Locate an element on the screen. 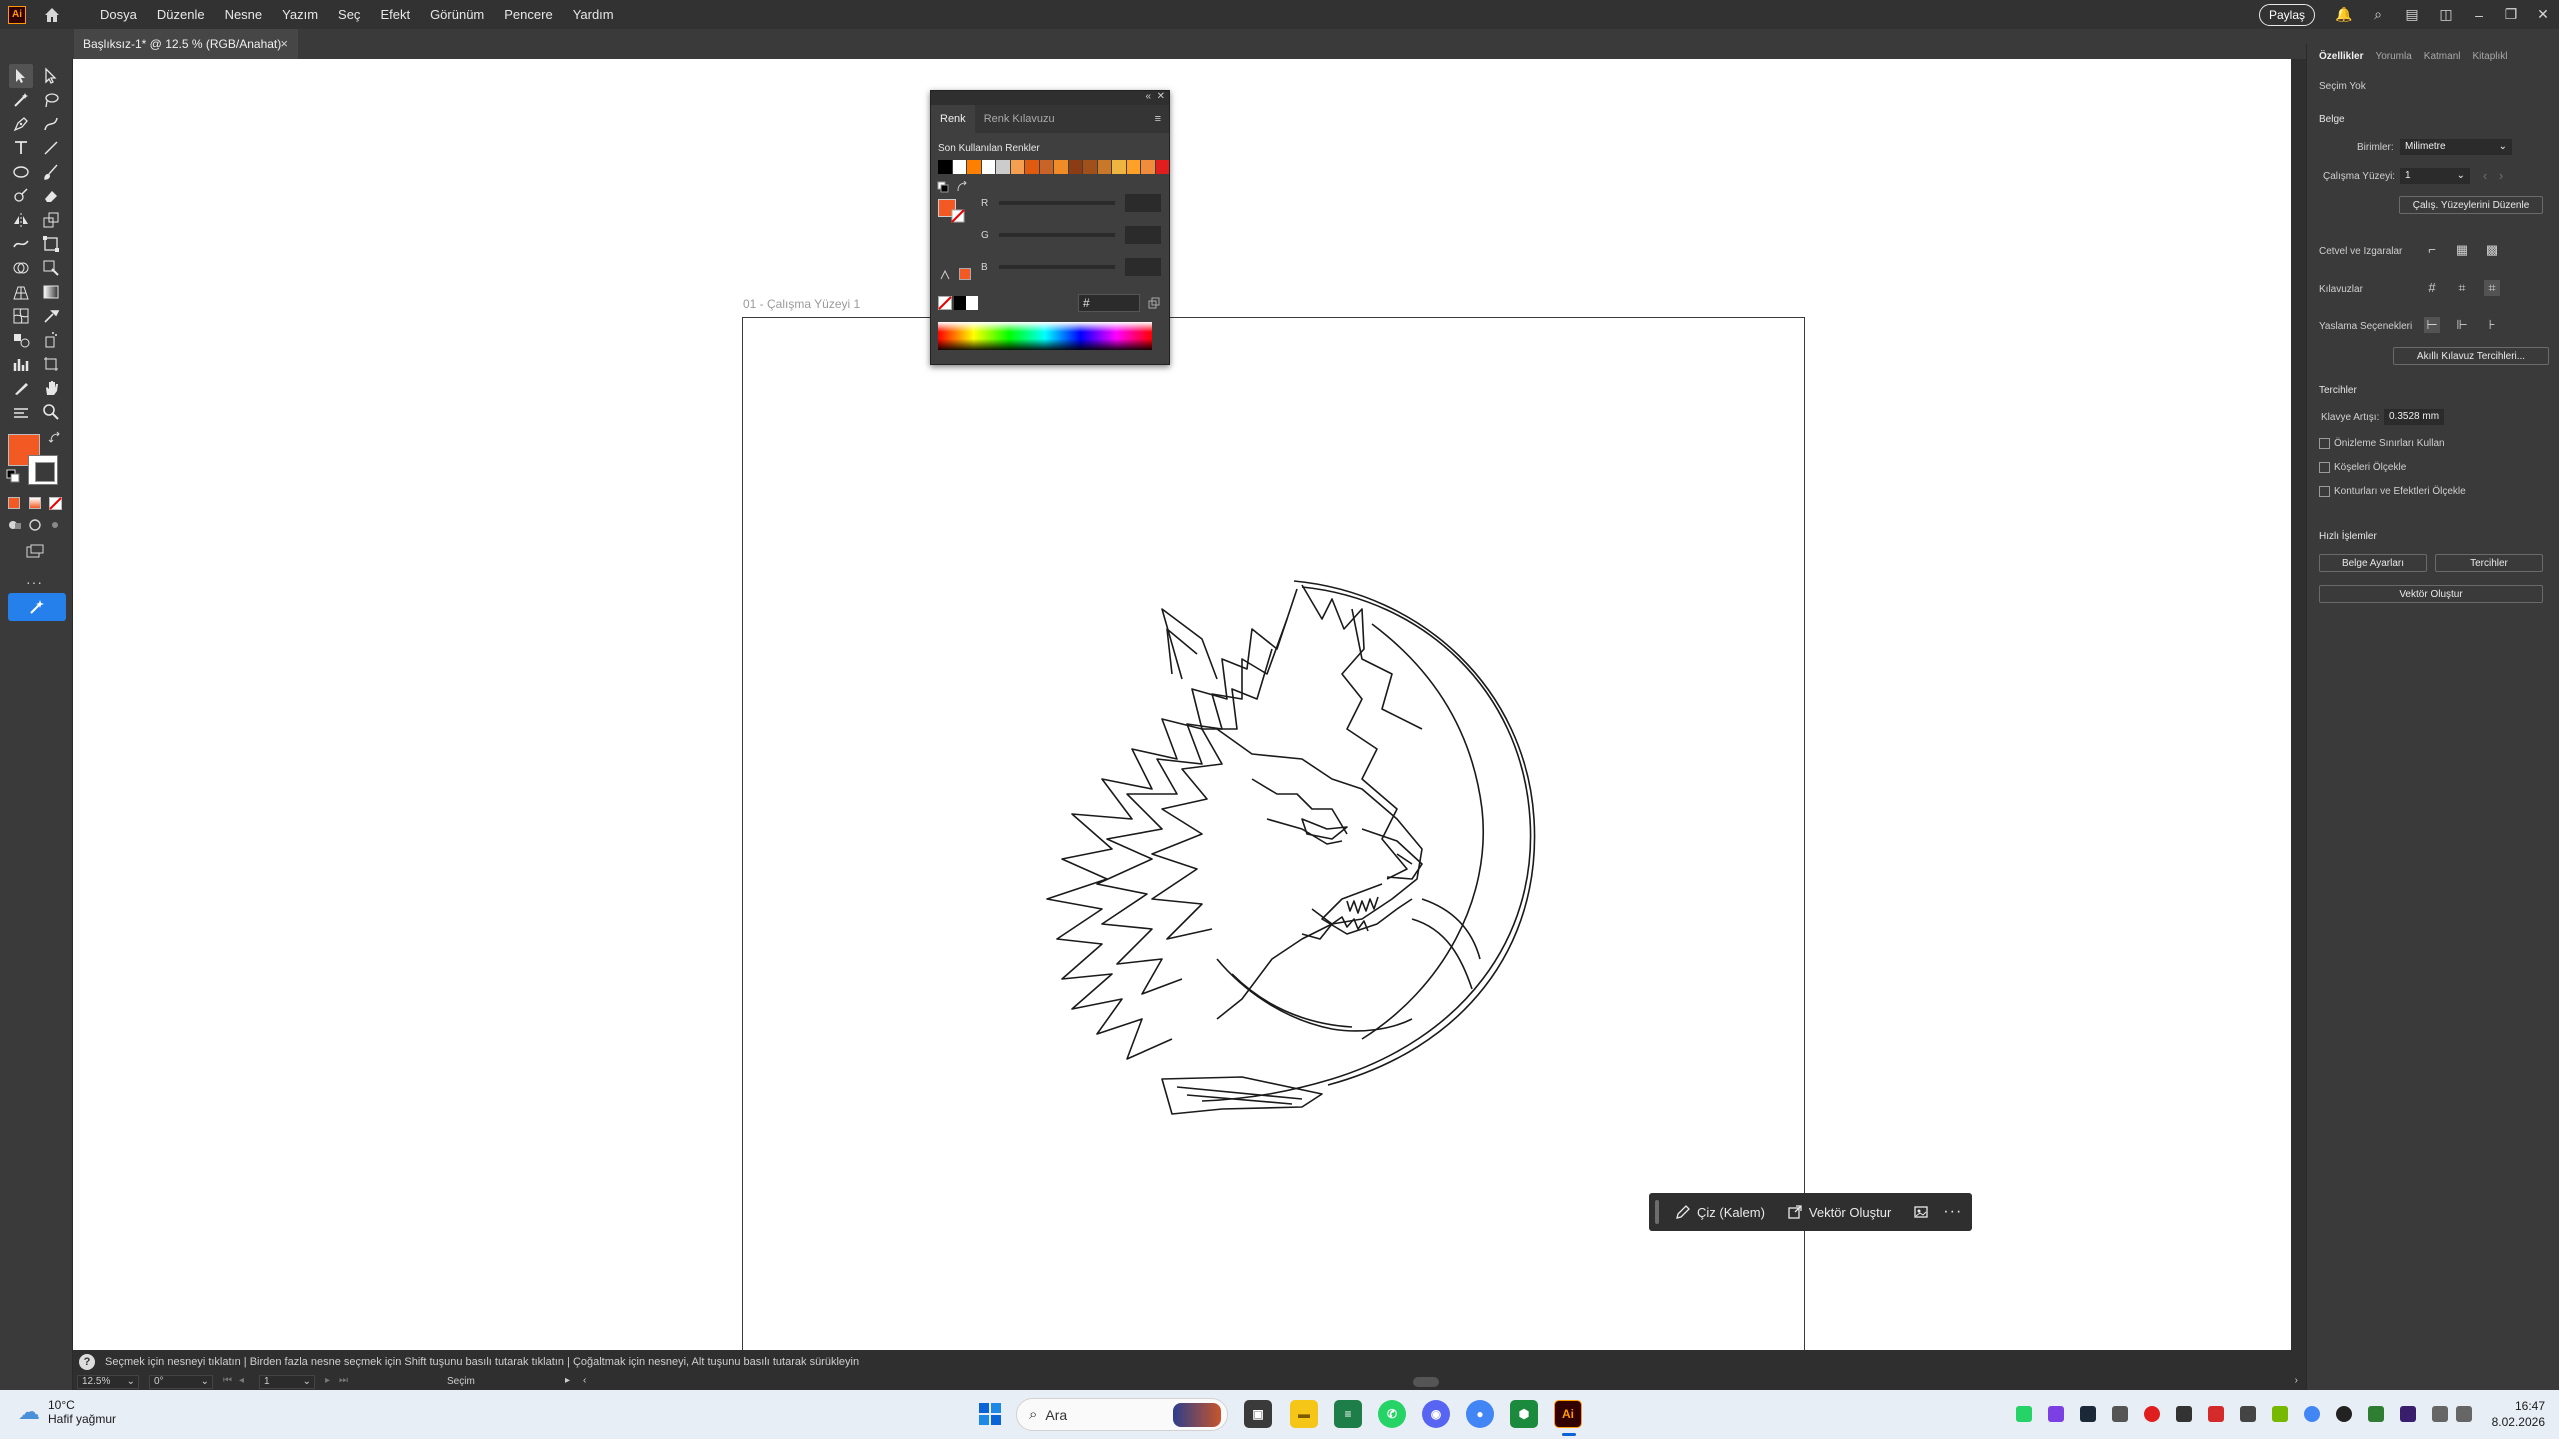  tray-steam-icon is located at coordinates (2088, 1414).